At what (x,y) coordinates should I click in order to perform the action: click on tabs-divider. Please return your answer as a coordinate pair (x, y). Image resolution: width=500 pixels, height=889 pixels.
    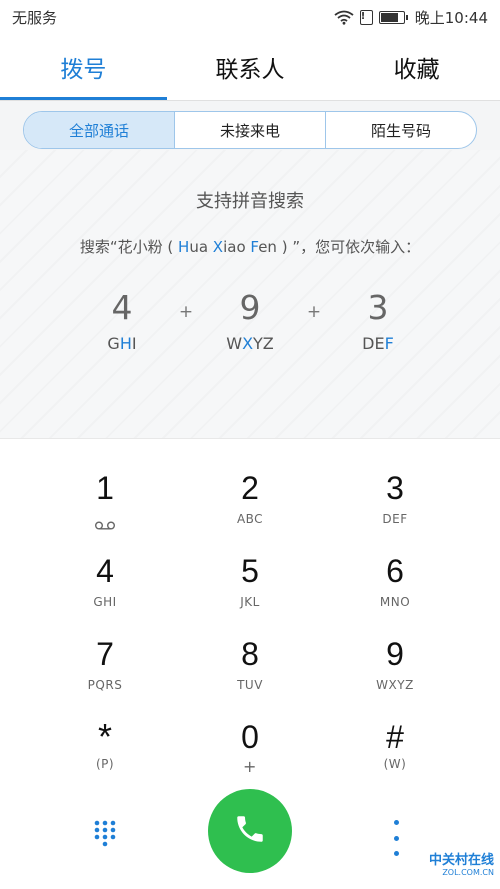
    Looking at the image, I should click on (250, 100).